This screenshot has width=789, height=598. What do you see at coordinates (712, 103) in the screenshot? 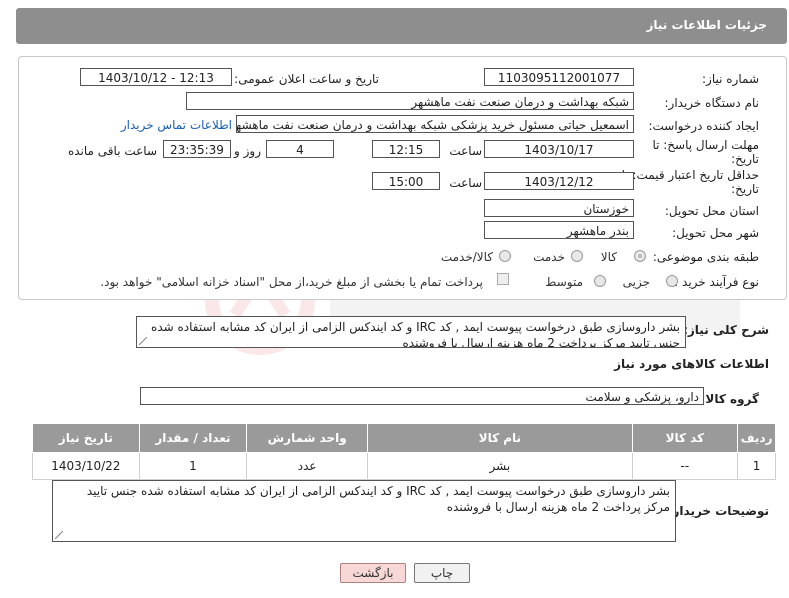
I see `buyer-org-label: نام دستگاه خریدار:` at bounding box center [712, 103].